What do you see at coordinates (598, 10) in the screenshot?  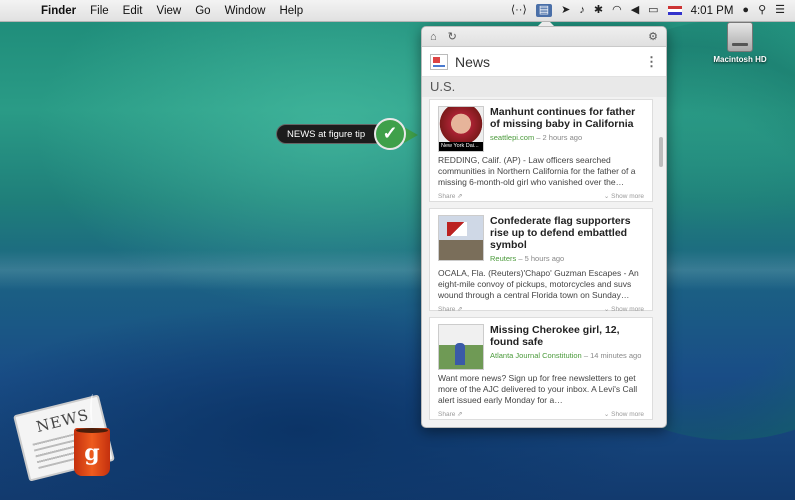 I see `bluetooth-icon: ✱` at bounding box center [598, 10].